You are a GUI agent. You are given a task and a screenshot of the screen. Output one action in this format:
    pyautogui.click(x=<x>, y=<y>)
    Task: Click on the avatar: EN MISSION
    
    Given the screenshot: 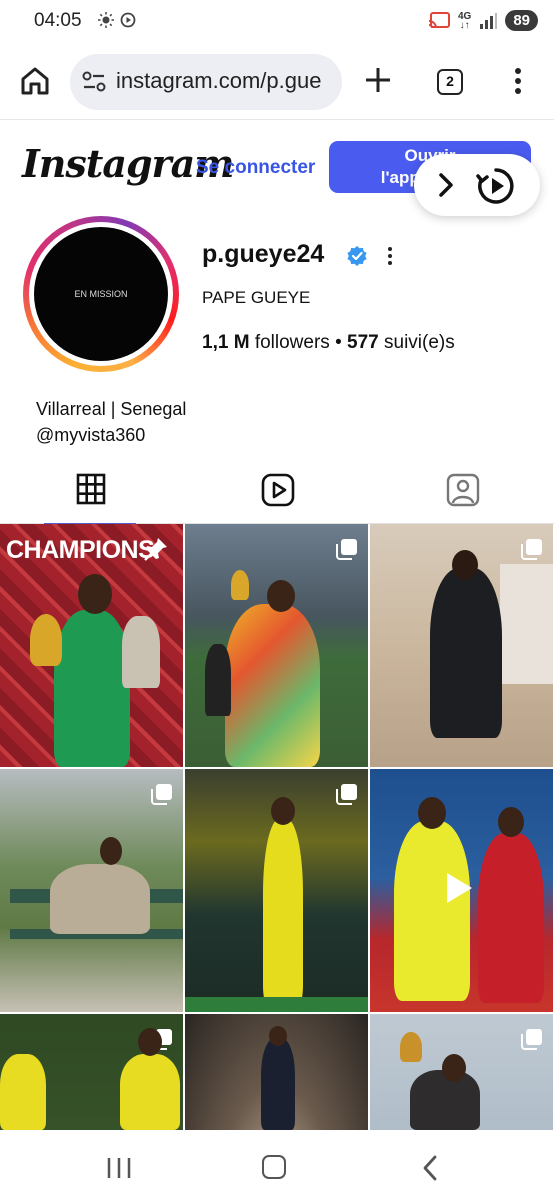 What is the action you would take?
    pyautogui.click(x=101, y=294)
    